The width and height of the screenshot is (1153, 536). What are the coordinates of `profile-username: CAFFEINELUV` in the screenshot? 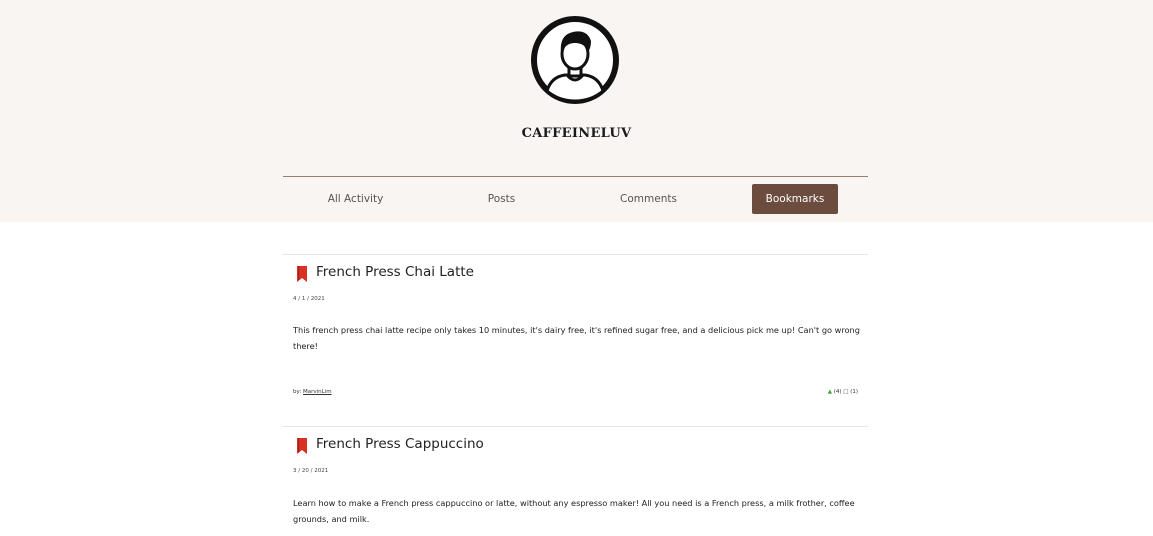 It's located at (576, 133).